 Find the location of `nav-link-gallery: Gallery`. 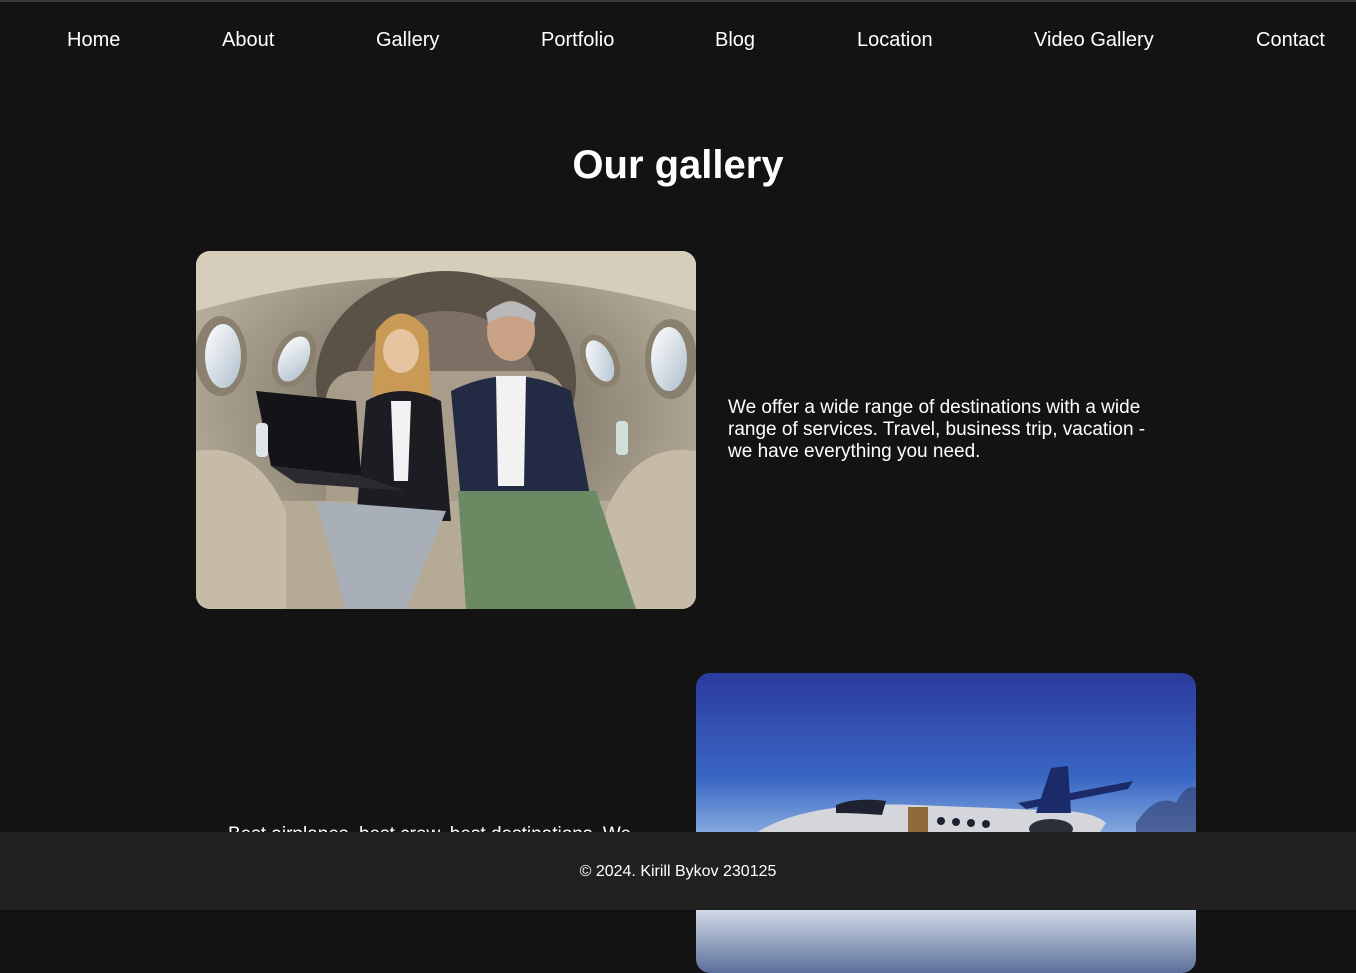

nav-link-gallery: Gallery is located at coordinates (407, 40).